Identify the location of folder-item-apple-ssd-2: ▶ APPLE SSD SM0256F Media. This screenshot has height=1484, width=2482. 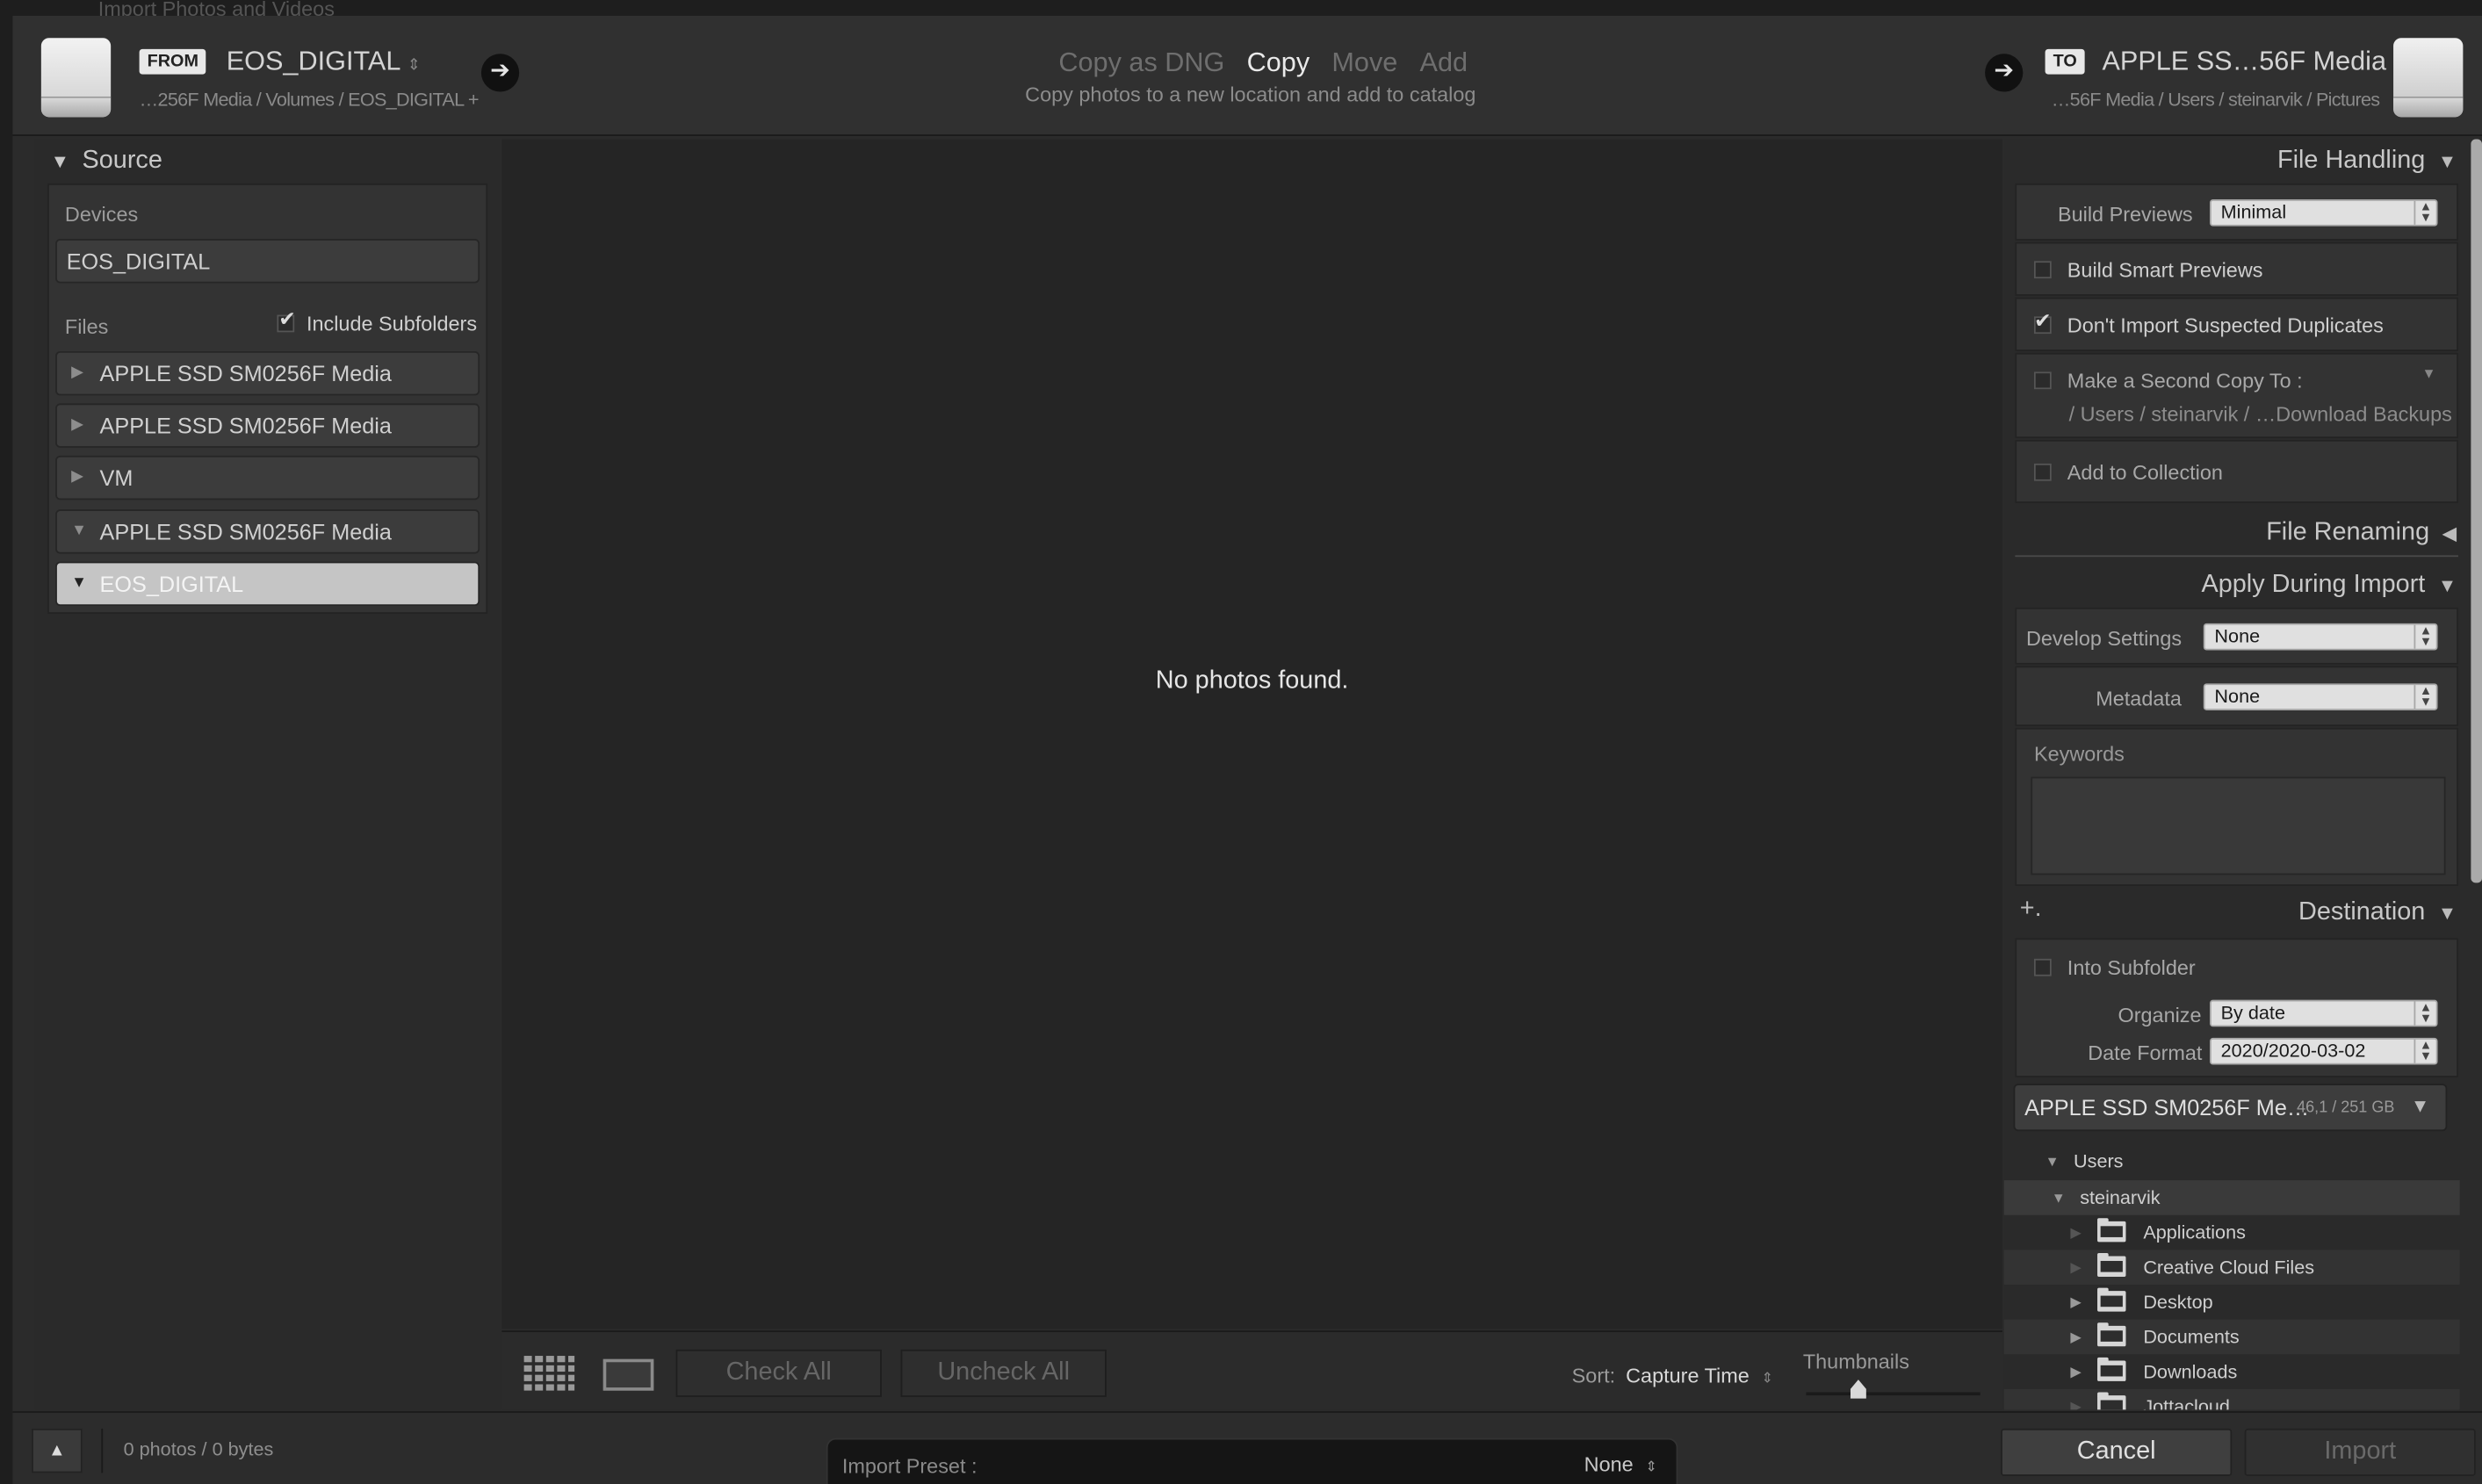
(267, 425).